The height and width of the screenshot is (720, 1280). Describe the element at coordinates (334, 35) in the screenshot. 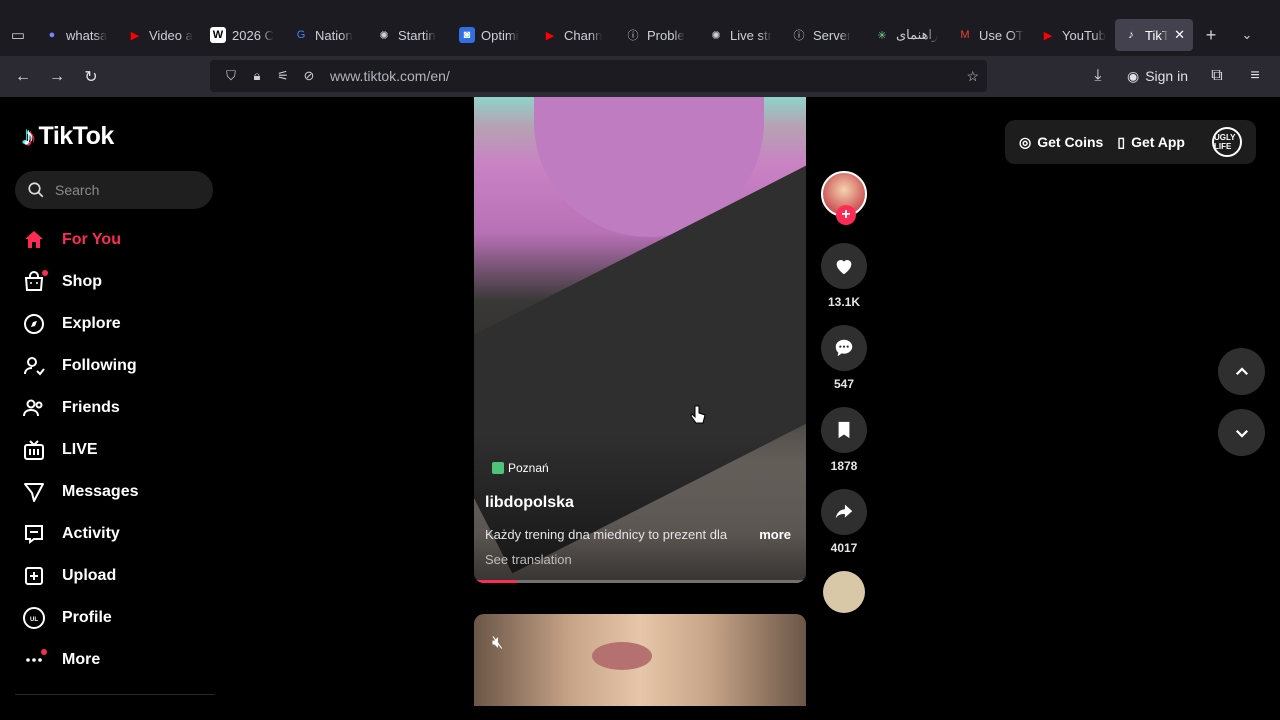

I see `tab-title: Nation` at that location.